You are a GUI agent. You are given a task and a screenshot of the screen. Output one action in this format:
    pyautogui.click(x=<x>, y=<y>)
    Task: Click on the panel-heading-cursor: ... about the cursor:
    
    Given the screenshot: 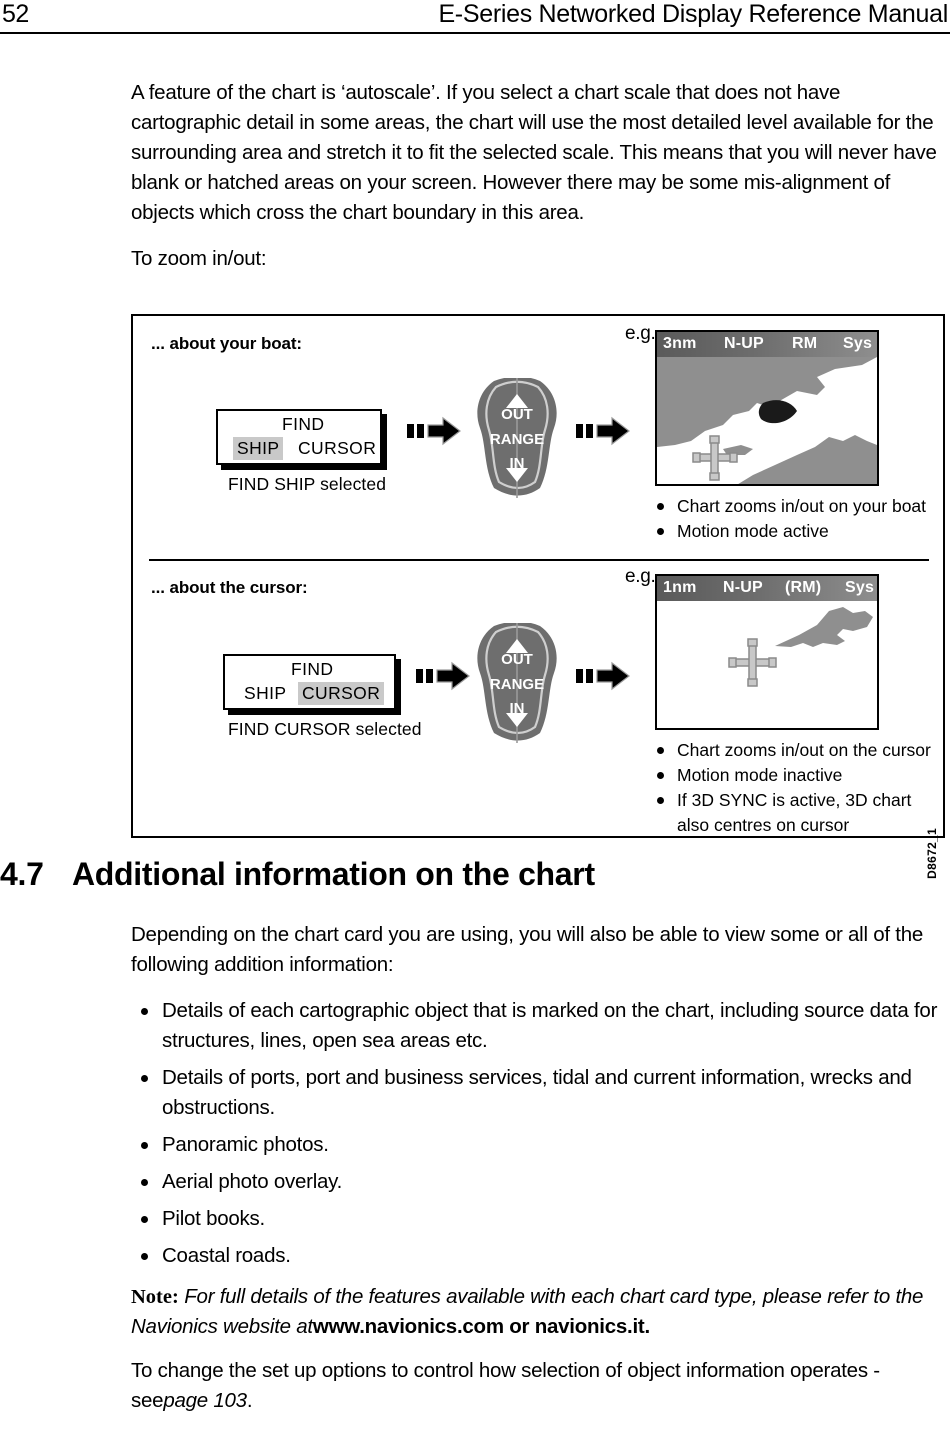 What is the action you would take?
    pyautogui.click(x=229, y=587)
    